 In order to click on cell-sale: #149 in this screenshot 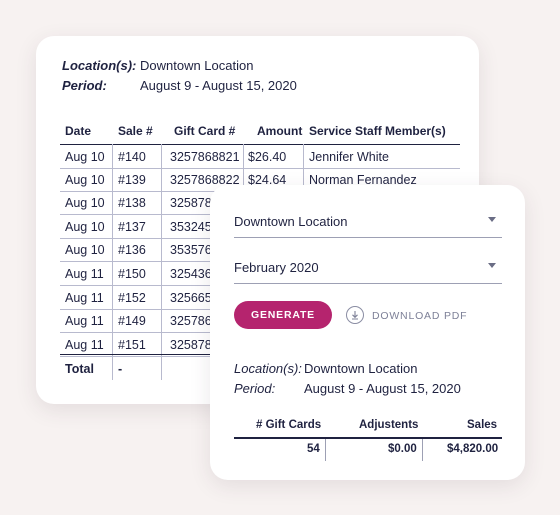, I will do `click(132, 321)`.